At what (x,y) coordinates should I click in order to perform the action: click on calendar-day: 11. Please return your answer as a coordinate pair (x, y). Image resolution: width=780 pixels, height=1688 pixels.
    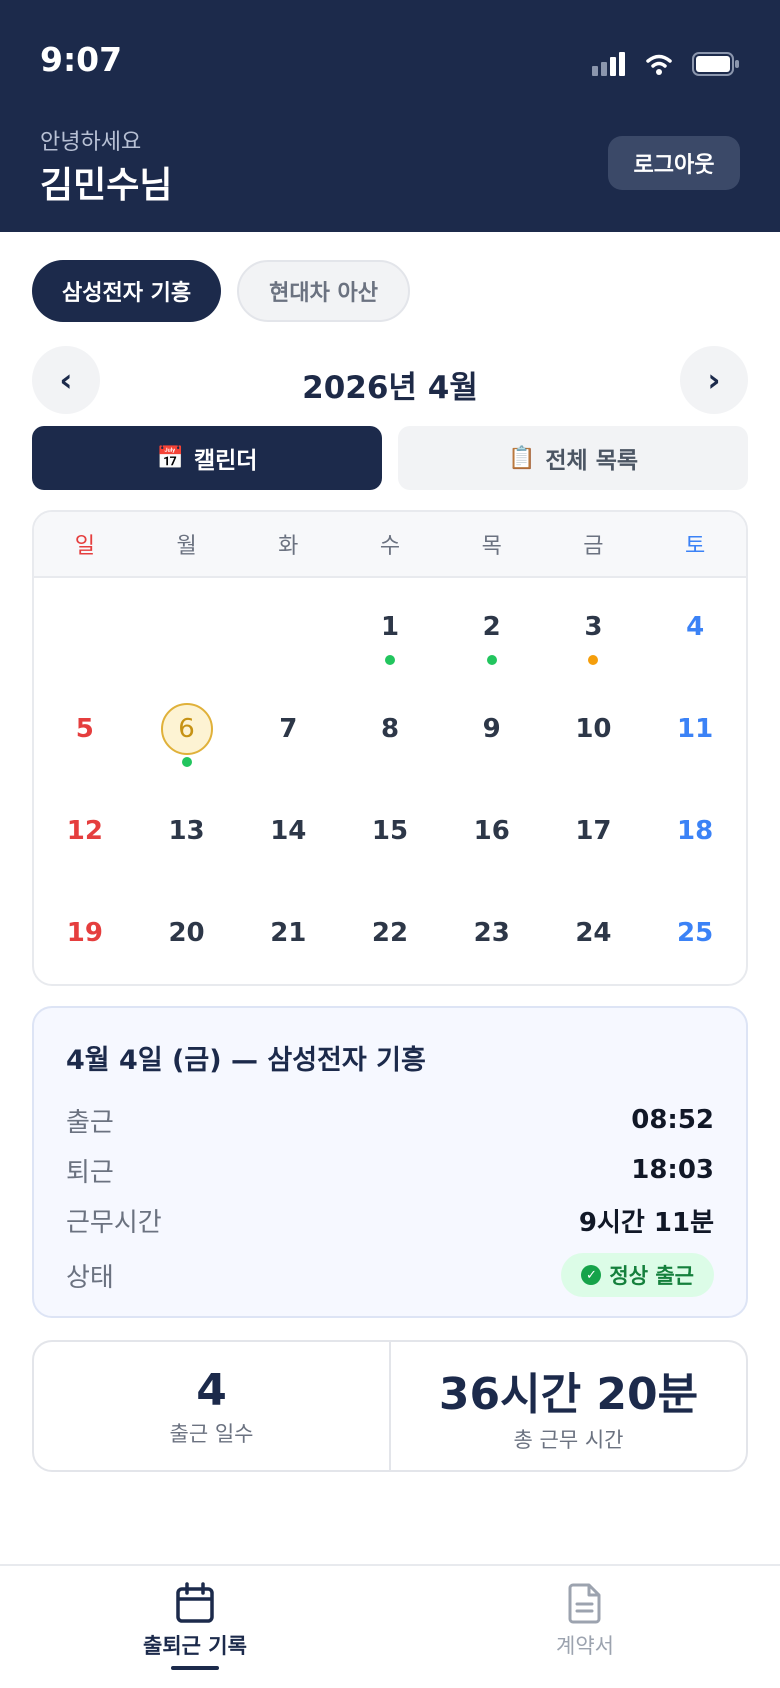
    Looking at the image, I should click on (695, 735).